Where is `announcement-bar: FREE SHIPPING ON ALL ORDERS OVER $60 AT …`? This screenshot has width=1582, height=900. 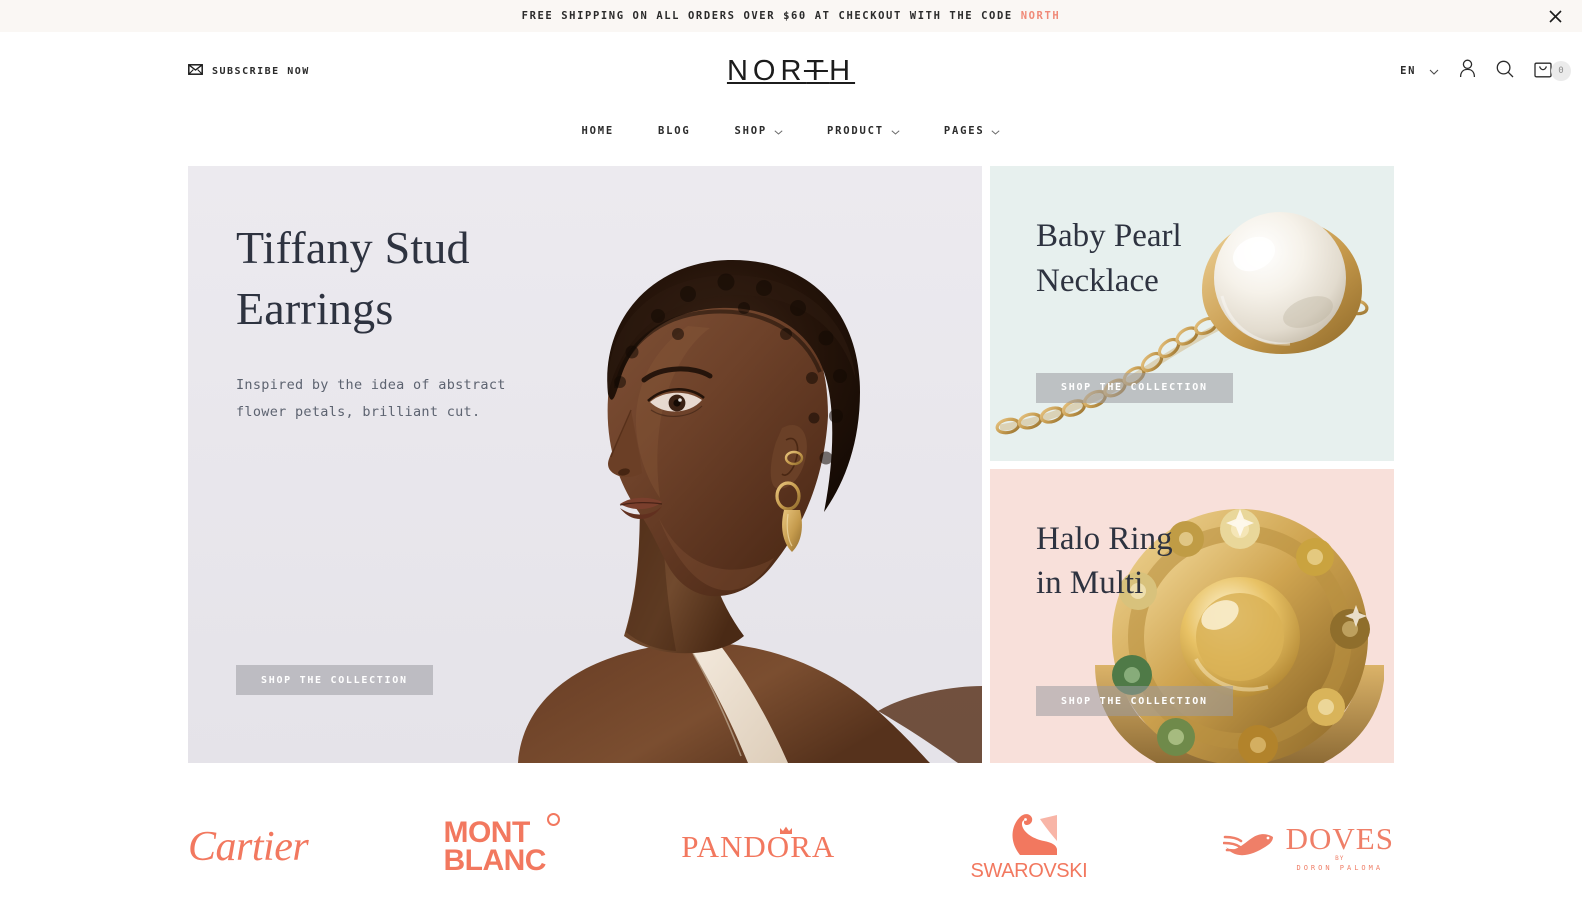 announcement-bar: FREE SHIPPING ON ALL ORDERS OVER $60 AT … is located at coordinates (791, 16).